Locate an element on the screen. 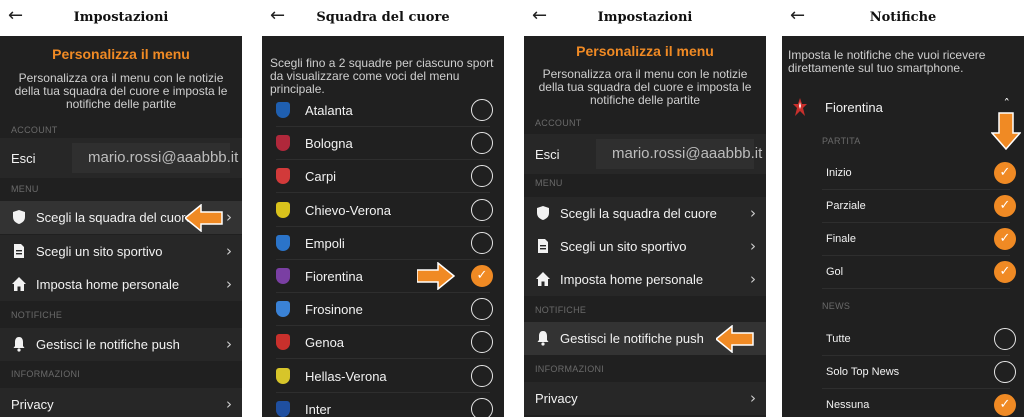 The height and width of the screenshot is (417, 1024). notification-option: Nessuna ✓ is located at coordinates (903, 403).